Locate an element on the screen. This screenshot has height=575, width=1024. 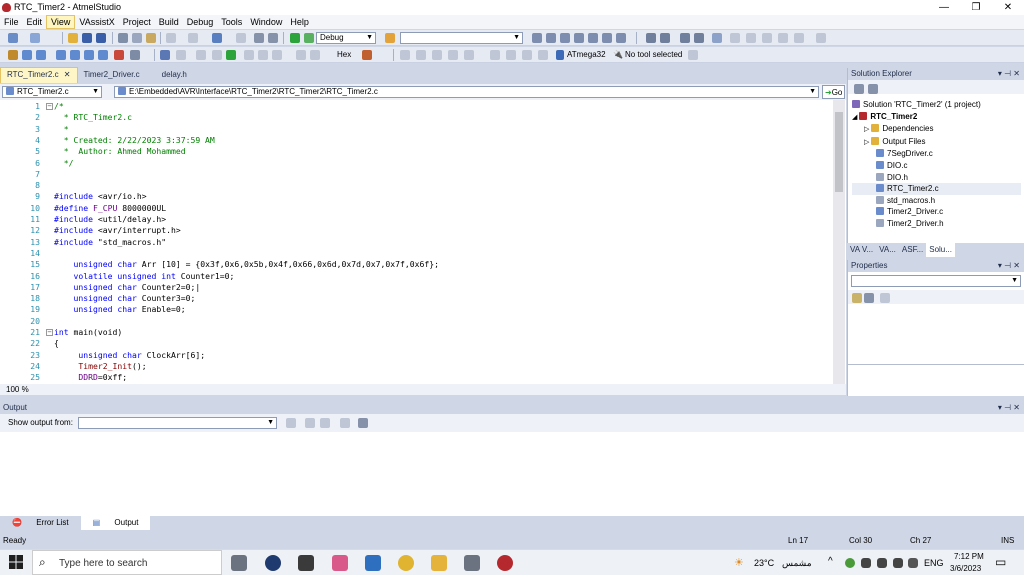
pause-icon is located at coordinates (165, 55).